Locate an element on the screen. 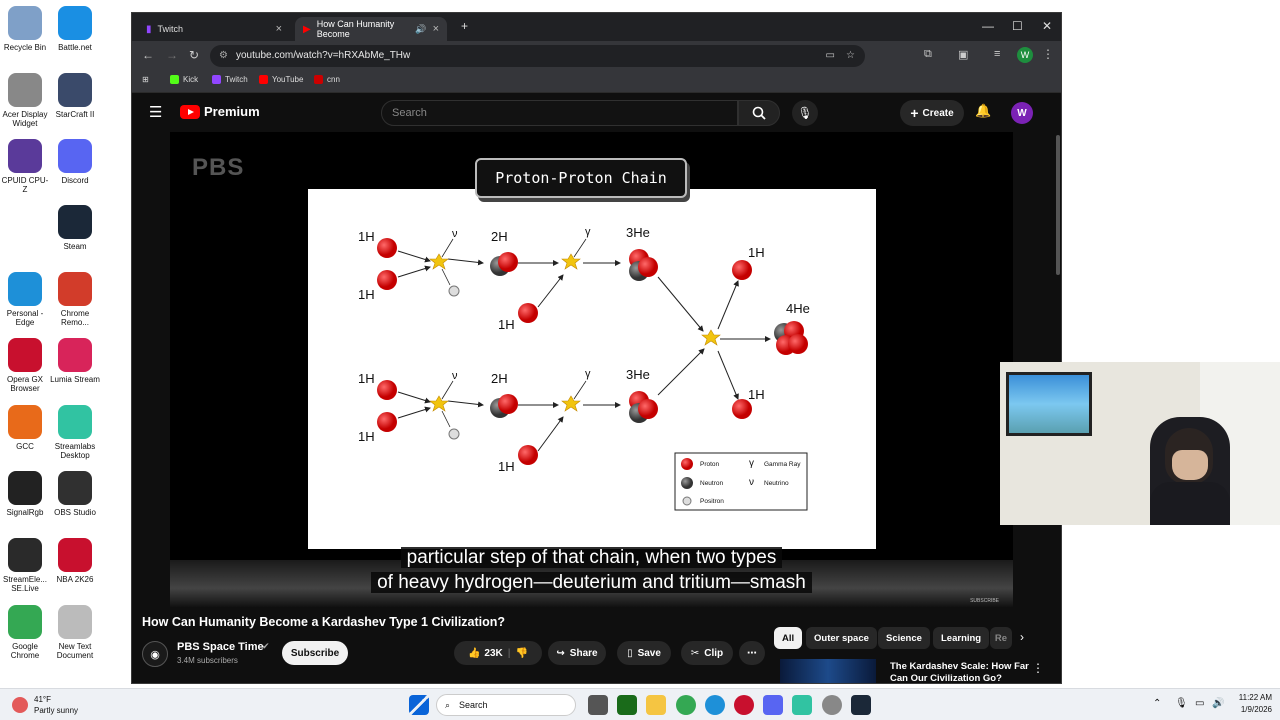 The image size is (1280, 720). share-icon: ↪ is located at coordinates (560, 653).